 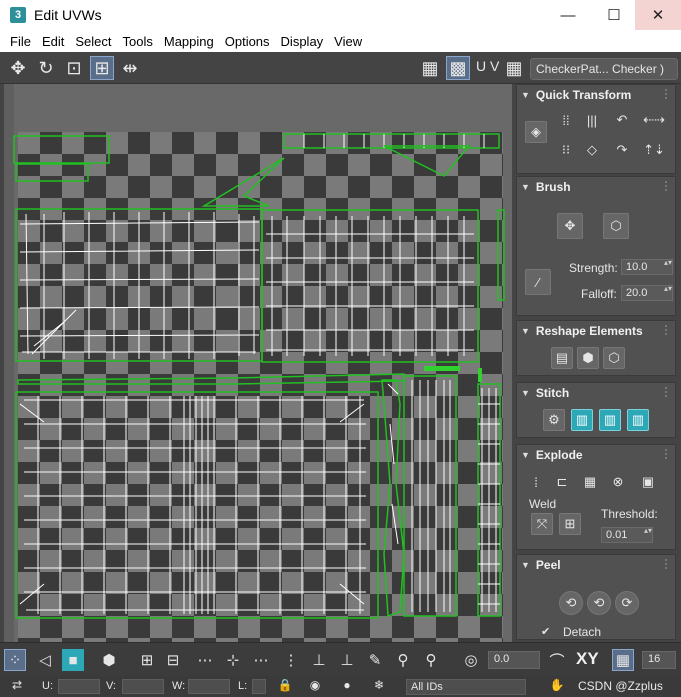 What do you see at coordinates (570, 226) in the screenshot?
I see `paint-move-icon: ✥` at bounding box center [570, 226].